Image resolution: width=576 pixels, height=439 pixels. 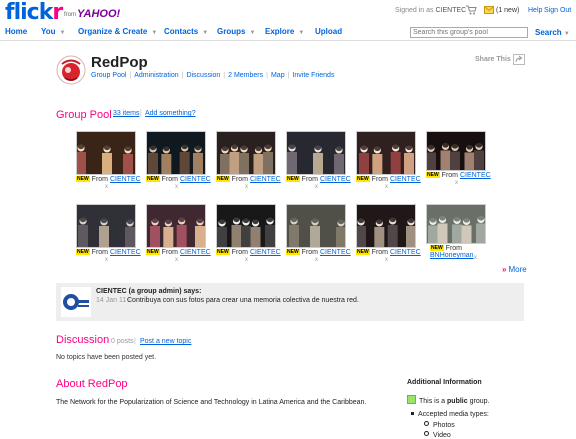 What do you see at coordinates (507, 10) in the screenshot?
I see `new-mail-count: (1 new)` at bounding box center [507, 10].